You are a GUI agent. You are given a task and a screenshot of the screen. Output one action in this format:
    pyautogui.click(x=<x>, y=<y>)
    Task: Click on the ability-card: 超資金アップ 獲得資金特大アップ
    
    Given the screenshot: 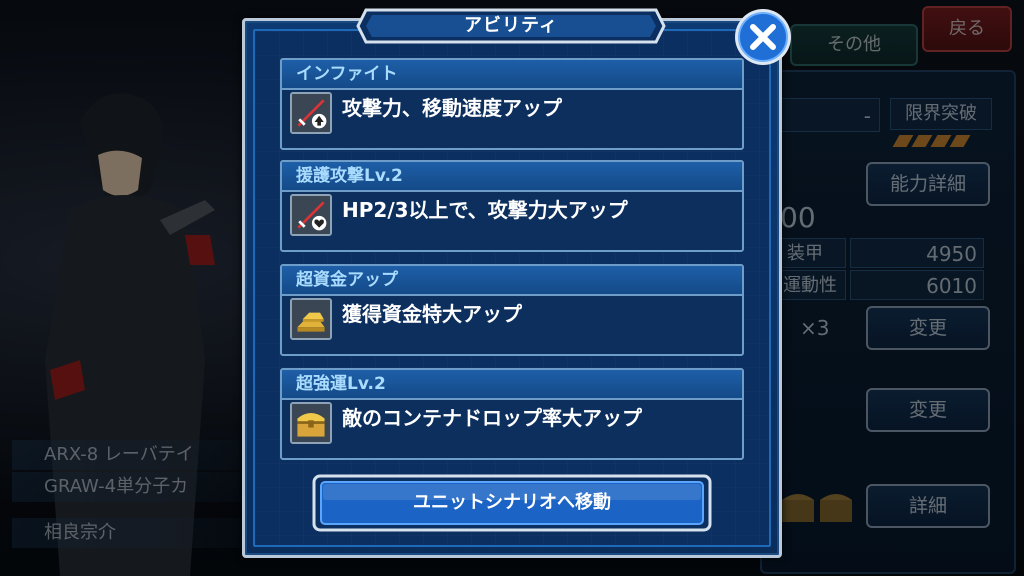 What is the action you would take?
    pyautogui.click(x=512, y=310)
    